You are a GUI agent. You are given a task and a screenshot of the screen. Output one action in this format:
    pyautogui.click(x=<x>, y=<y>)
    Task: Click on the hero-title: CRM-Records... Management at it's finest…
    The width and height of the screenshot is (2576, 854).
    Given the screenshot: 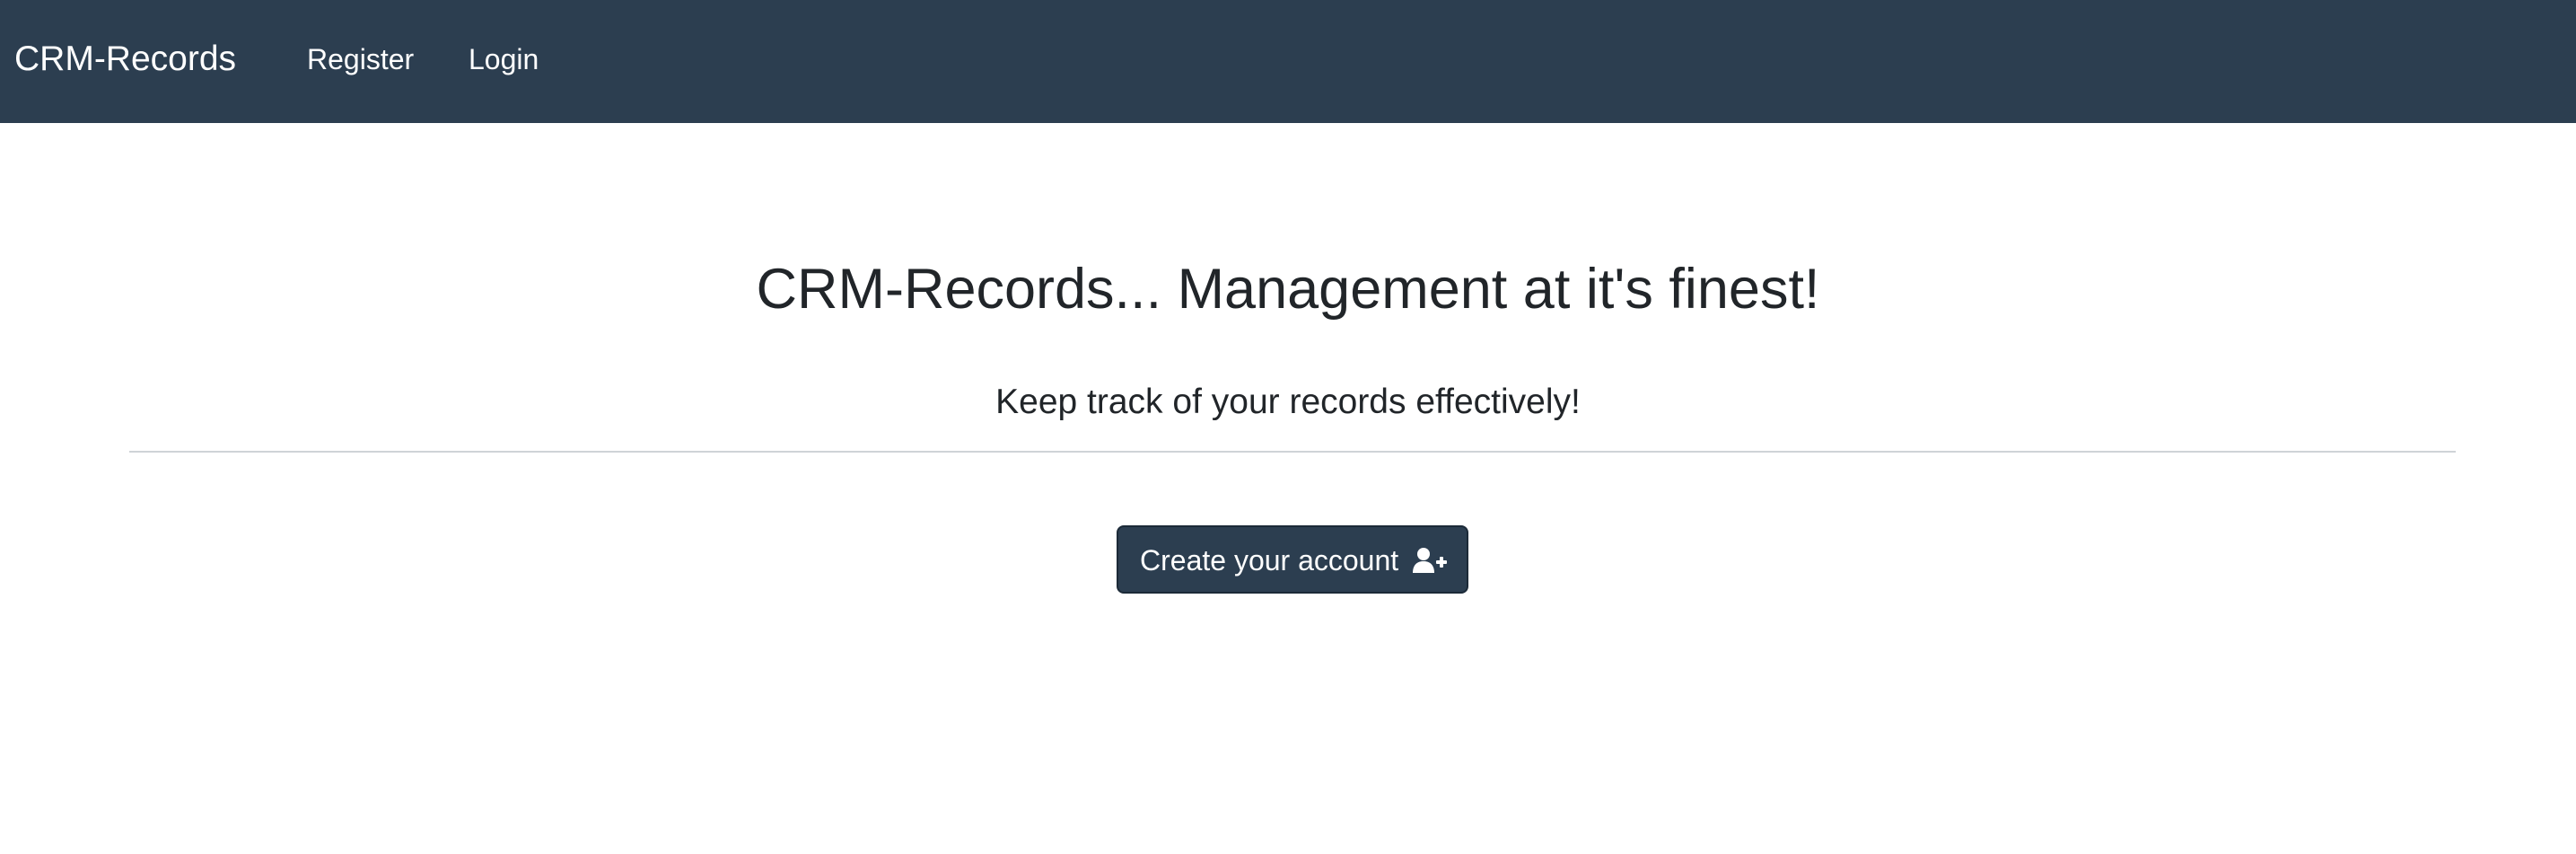 What is the action you would take?
    pyautogui.click(x=1288, y=289)
    